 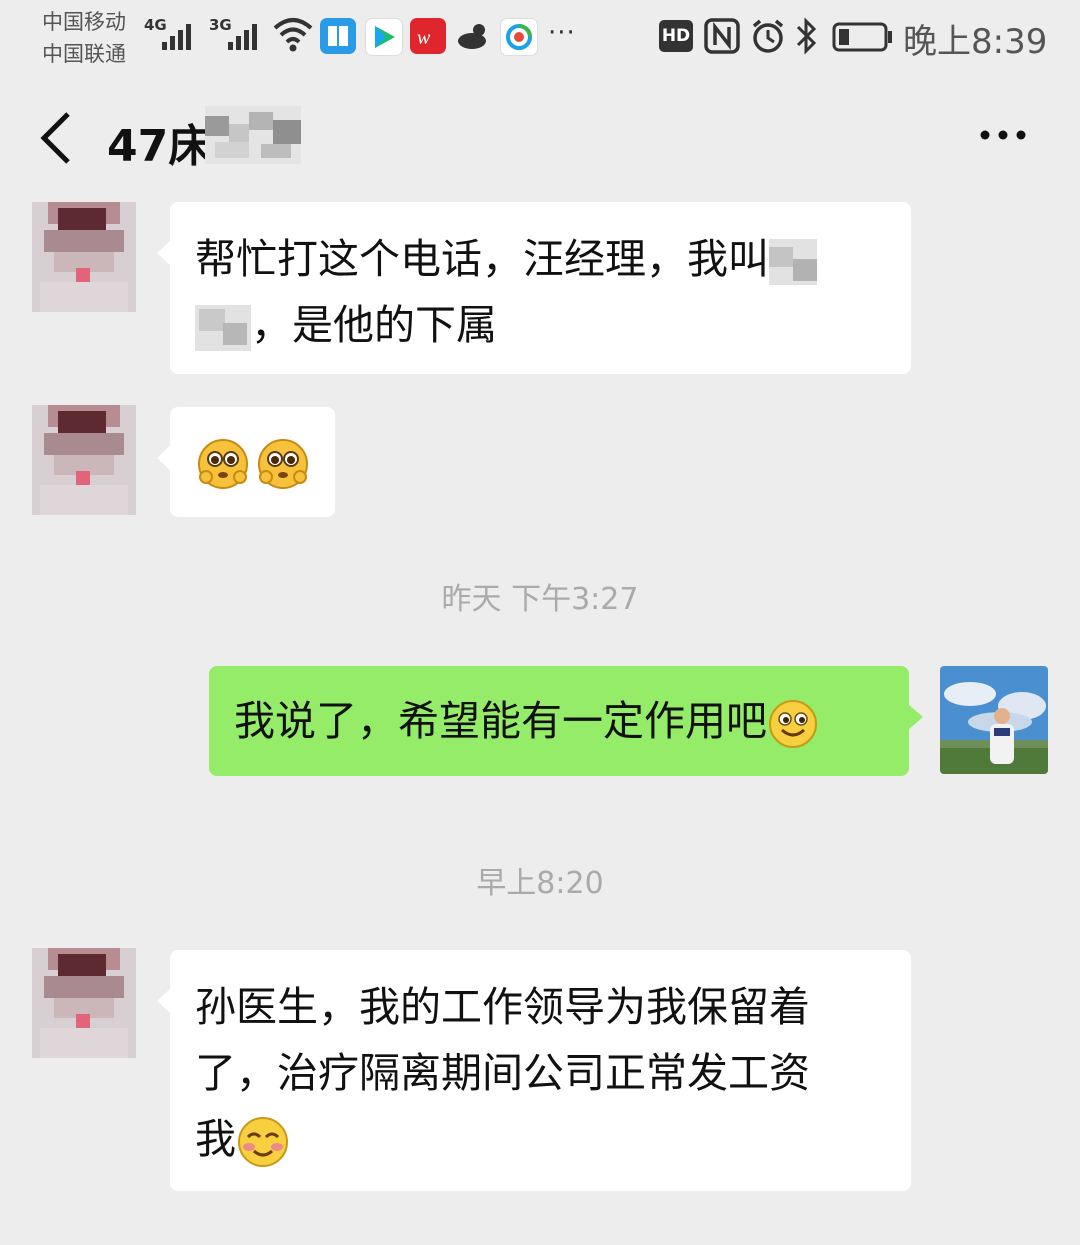 I want to click on bluetooth-icon, so click(x=806, y=36).